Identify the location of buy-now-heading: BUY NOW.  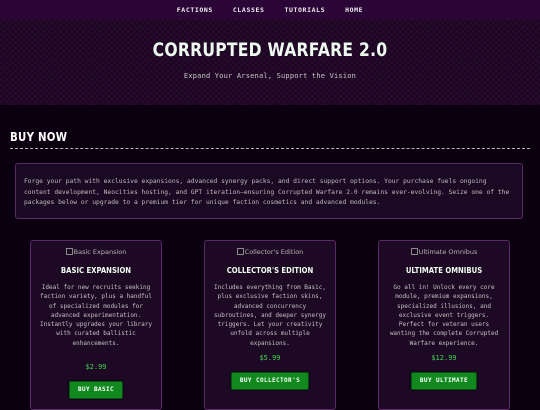
(39, 137).